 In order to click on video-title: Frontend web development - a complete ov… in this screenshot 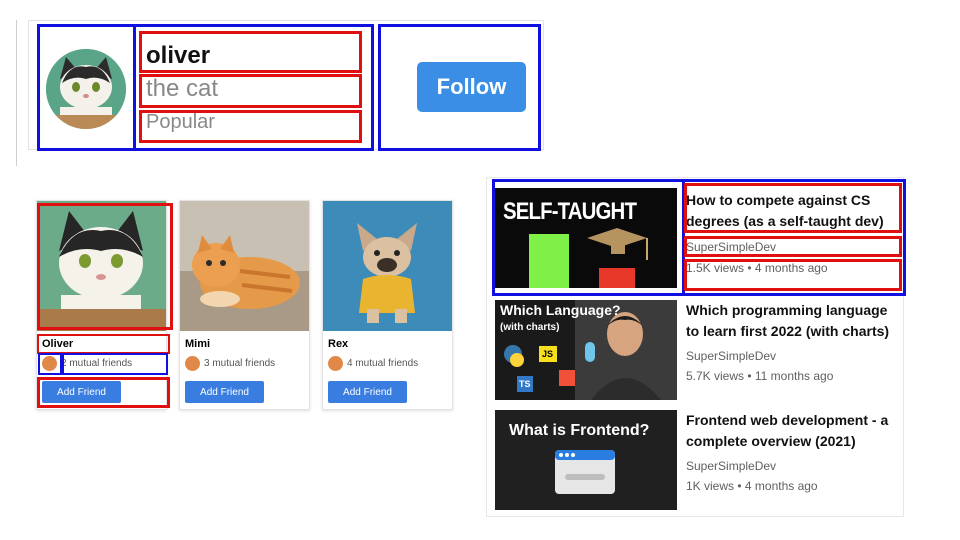, I will do `click(793, 431)`.